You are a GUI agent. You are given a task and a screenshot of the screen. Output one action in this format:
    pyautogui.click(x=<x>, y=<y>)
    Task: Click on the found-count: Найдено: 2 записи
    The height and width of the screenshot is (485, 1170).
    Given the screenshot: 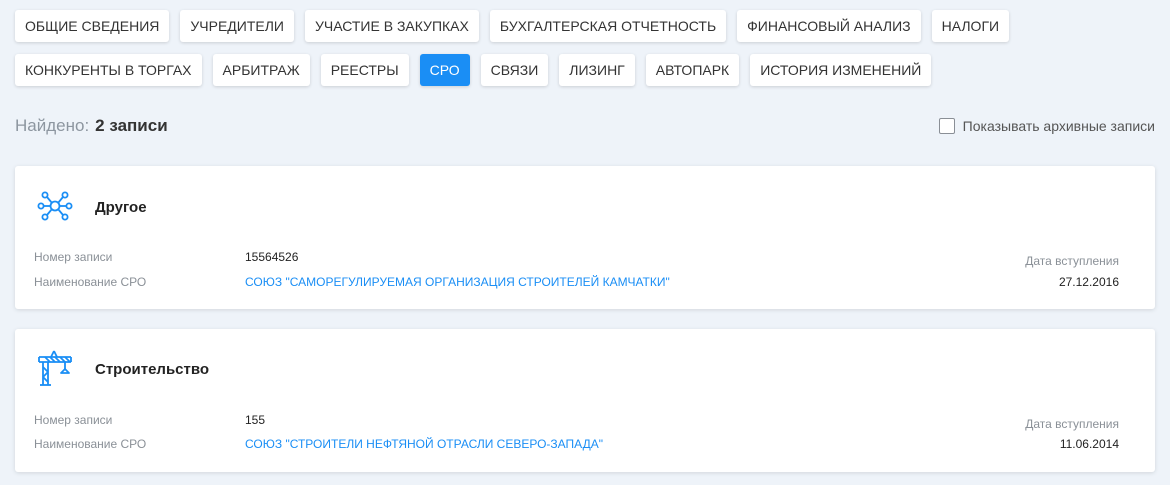 What is the action you would take?
    pyautogui.click(x=91, y=126)
    